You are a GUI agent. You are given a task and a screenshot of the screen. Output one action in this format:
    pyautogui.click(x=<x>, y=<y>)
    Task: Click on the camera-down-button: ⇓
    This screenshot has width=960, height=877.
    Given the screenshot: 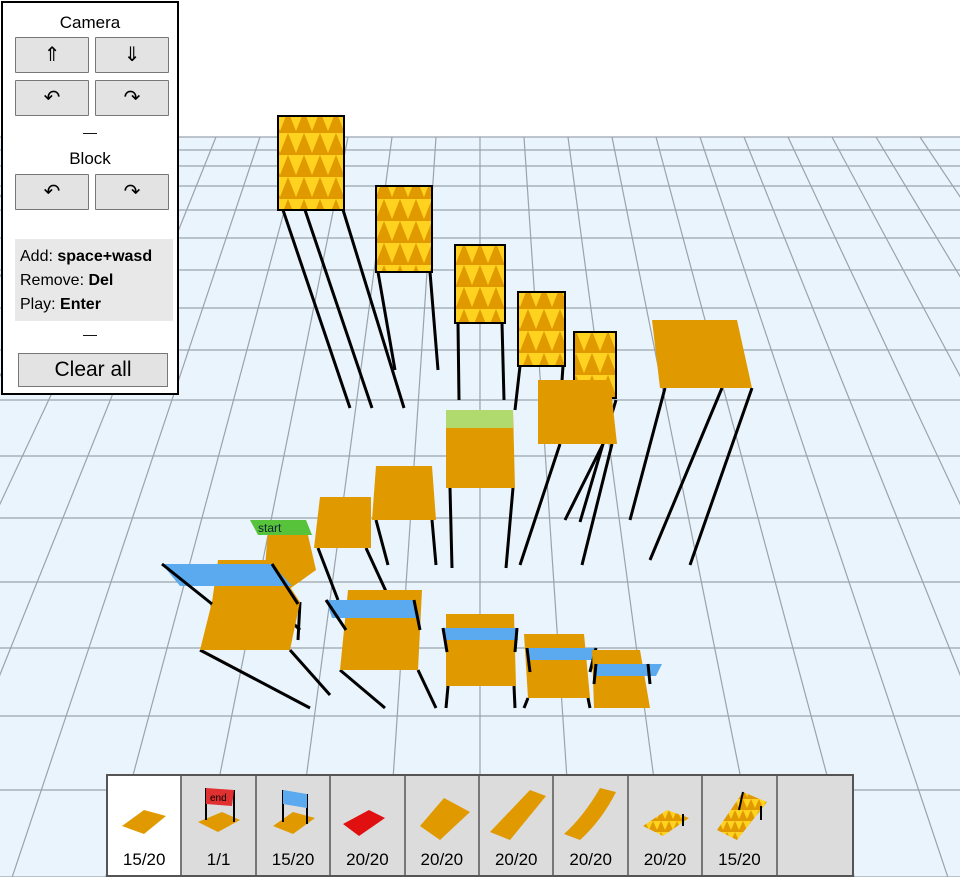 What is the action you would take?
    pyautogui.click(x=132, y=55)
    